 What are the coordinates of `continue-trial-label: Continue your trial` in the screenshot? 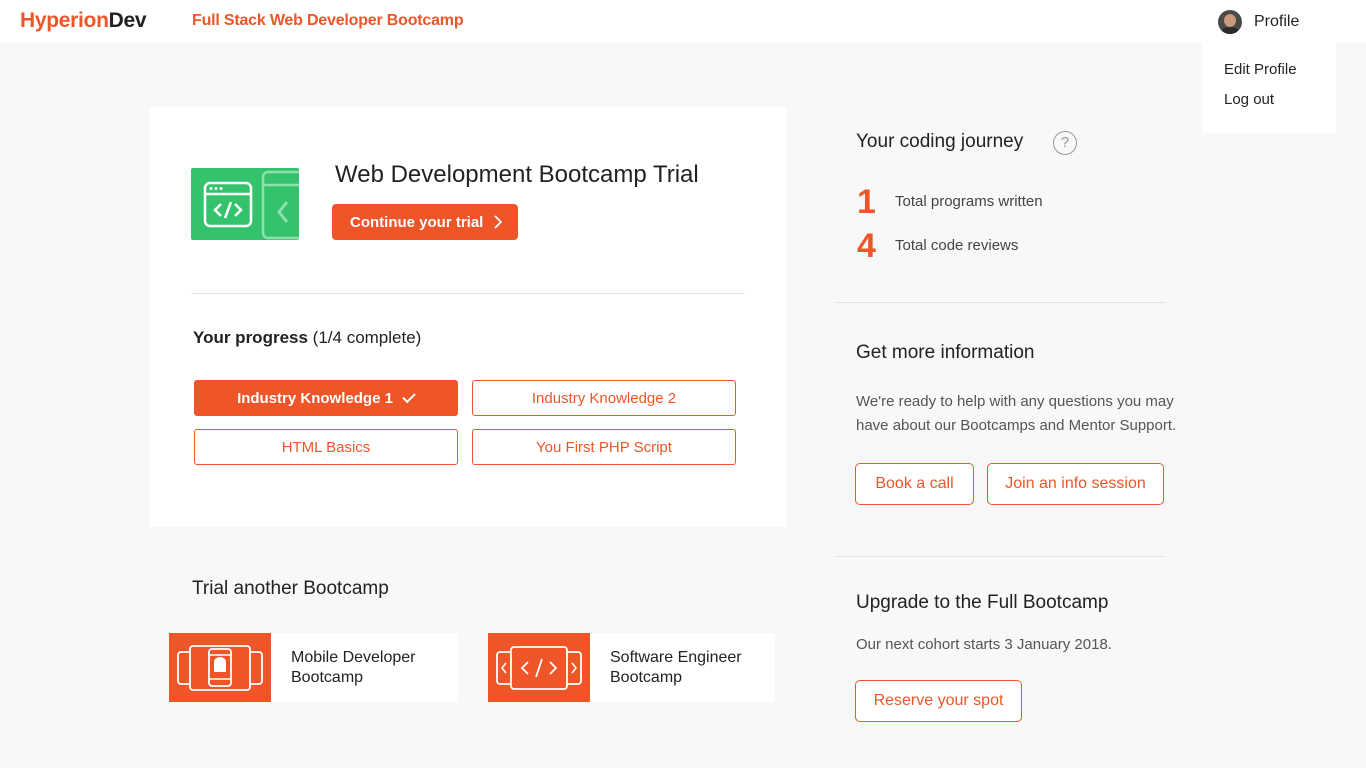 It's located at (417, 222).